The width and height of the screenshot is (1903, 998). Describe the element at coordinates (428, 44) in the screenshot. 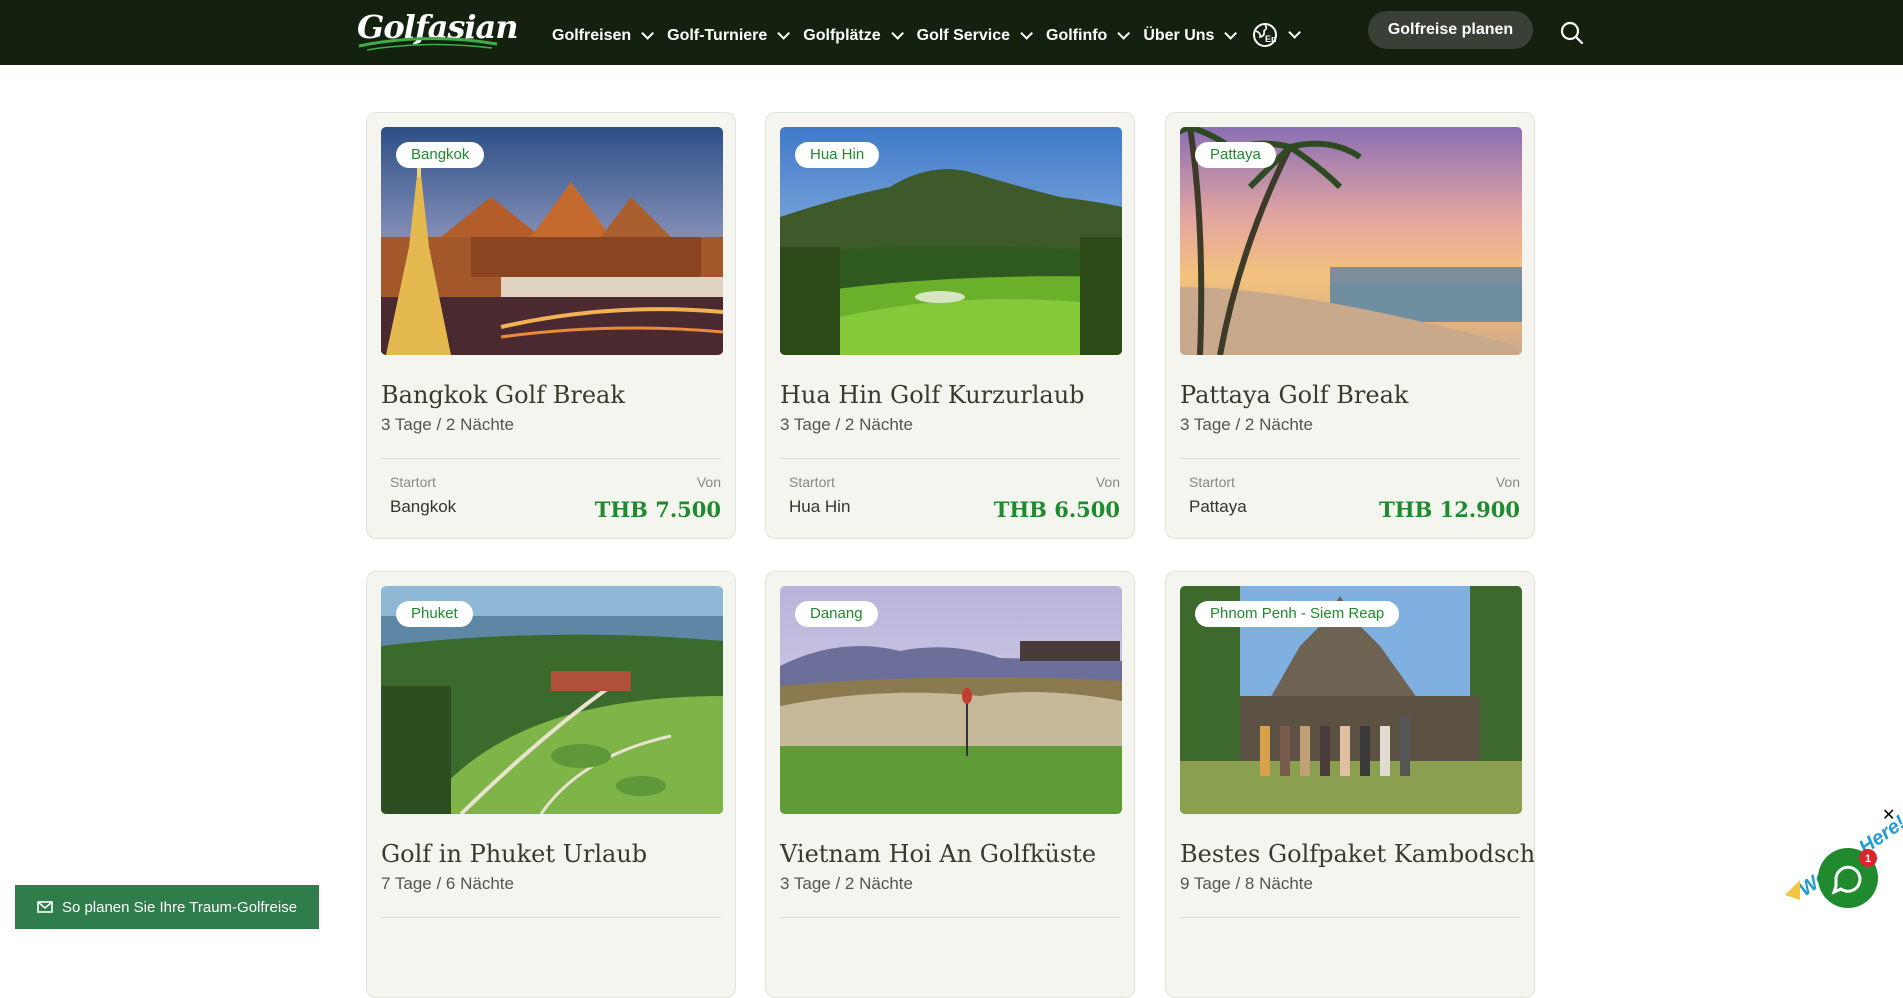

I see `logo-swoosh-icon` at that location.